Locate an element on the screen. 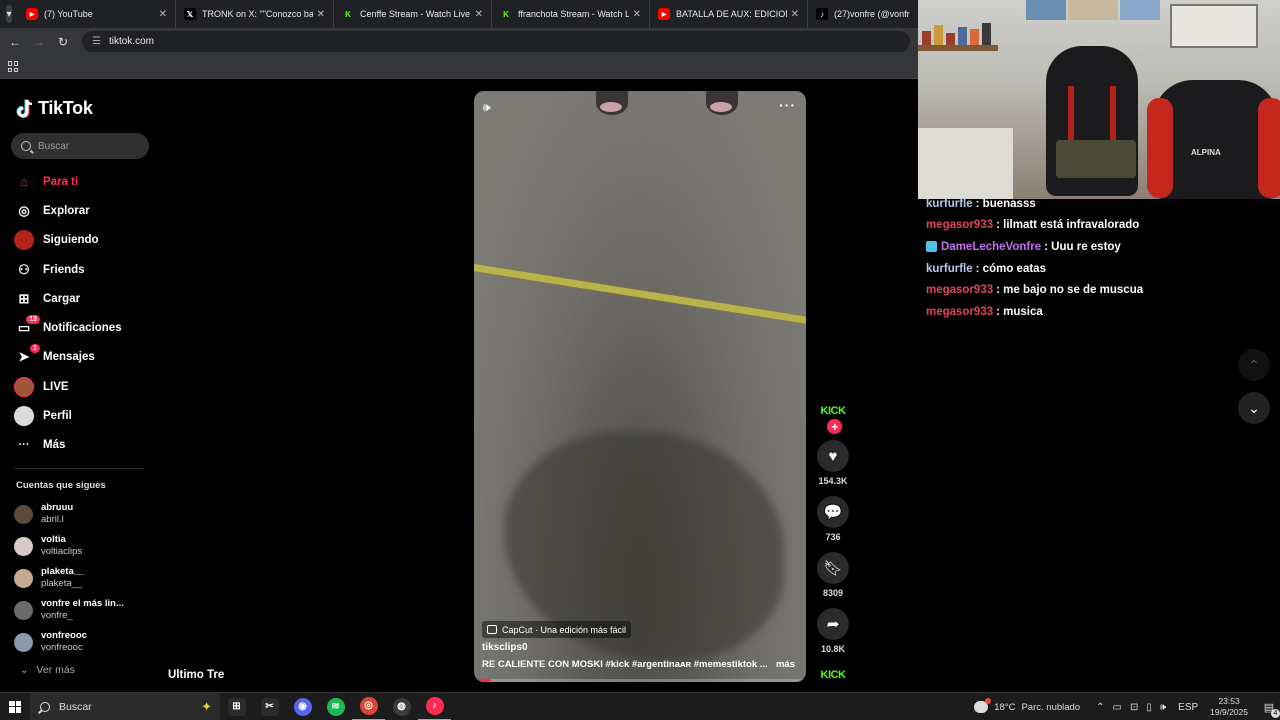  comment-icon: 💬 is located at coordinates (833, 512).